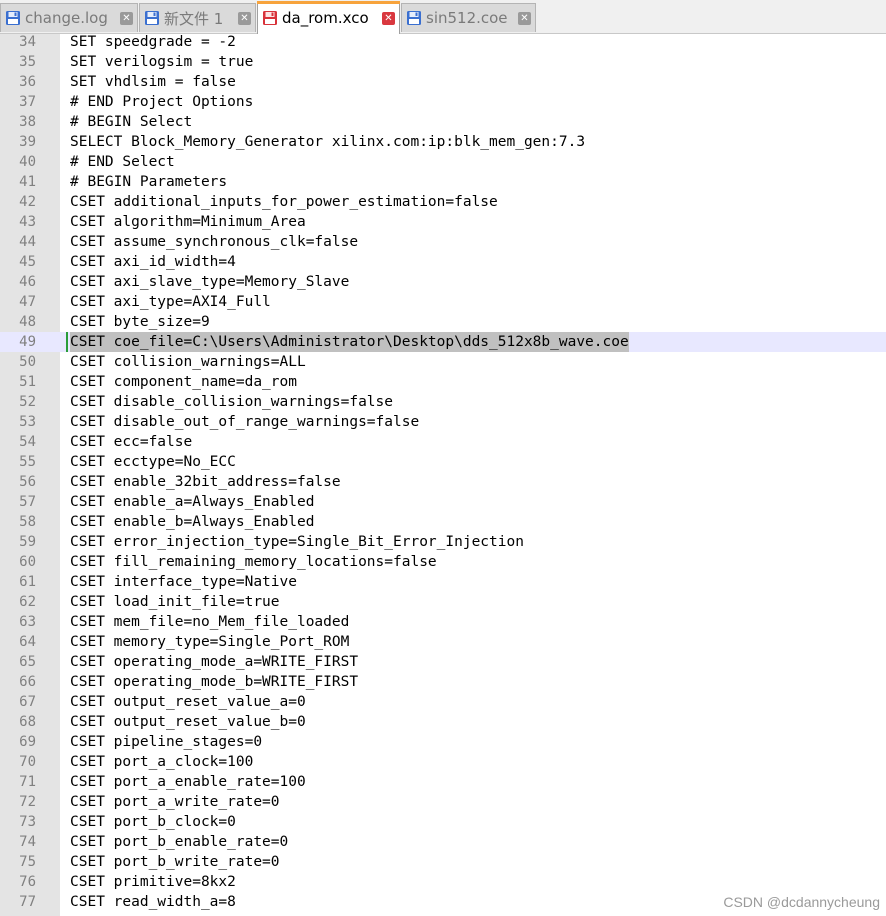 This screenshot has height=916, width=886. What do you see at coordinates (188, 702) in the screenshot?
I see `line-text: CSET output_reset_value_a=0` at bounding box center [188, 702].